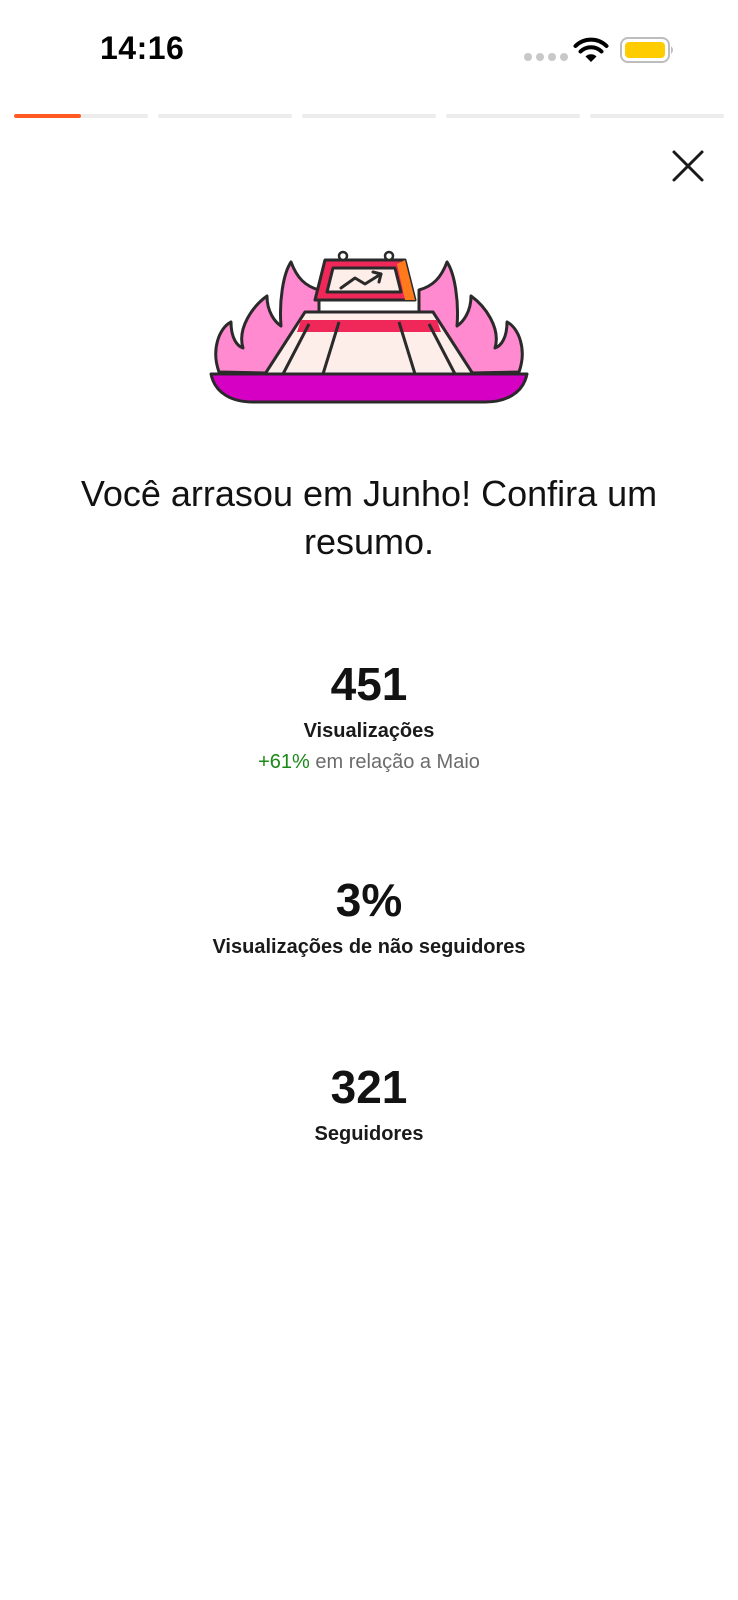 This screenshot has width=738, height=1600. What do you see at coordinates (369, 716) in the screenshot?
I see `stat-views: 451 Visualizações +61% em relação a Maio` at bounding box center [369, 716].